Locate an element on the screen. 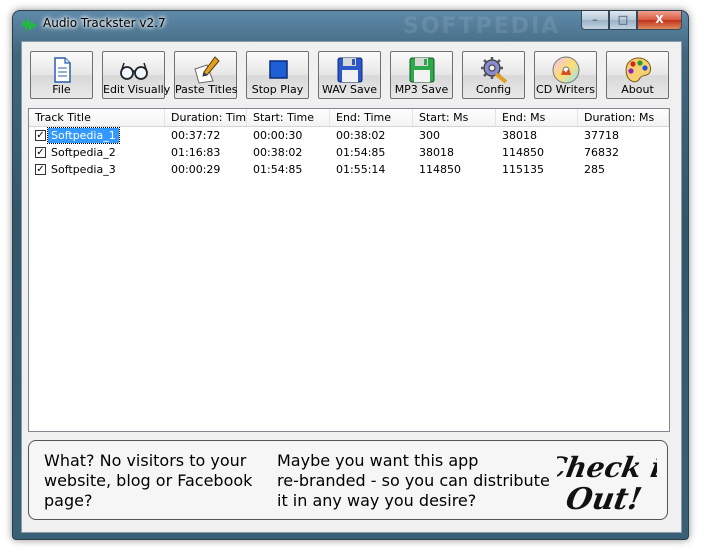  track-title: Softpedia_1 is located at coordinates (83, 135).